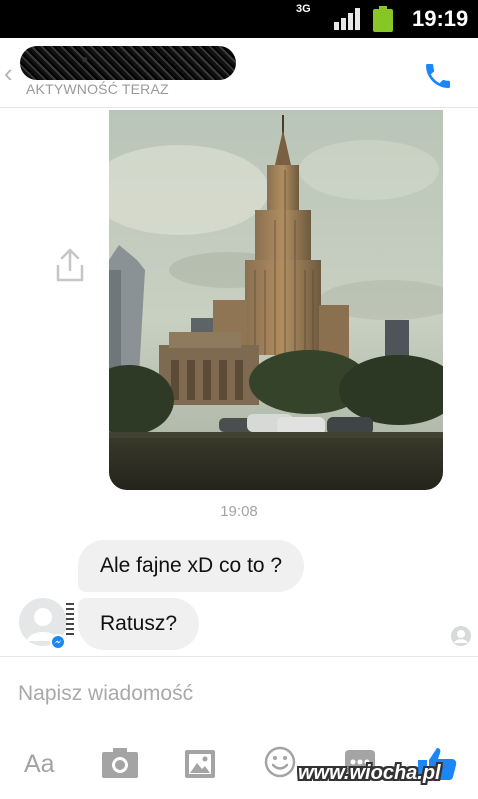 The image size is (478, 799). What do you see at coordinates (440, 18) in the screenshot?
I see `clock: 19:19` at bounding box center [440, 18].